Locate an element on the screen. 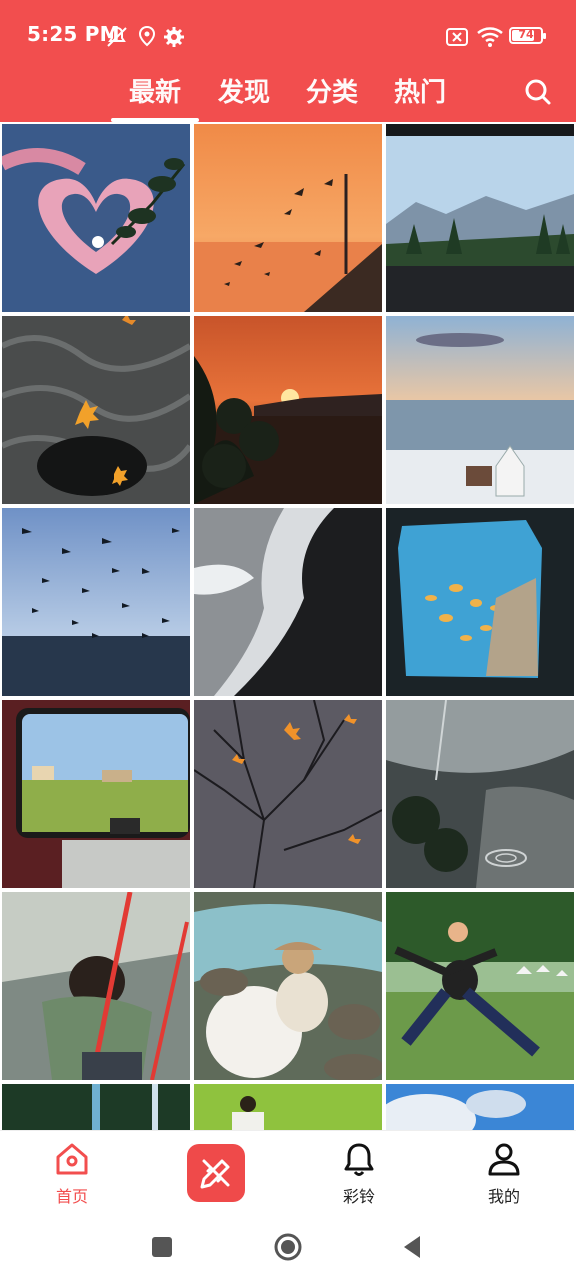 The height and width of the screenshot is (1280, 576). tab-hot: 热门 is located at coordinates (420, 90).